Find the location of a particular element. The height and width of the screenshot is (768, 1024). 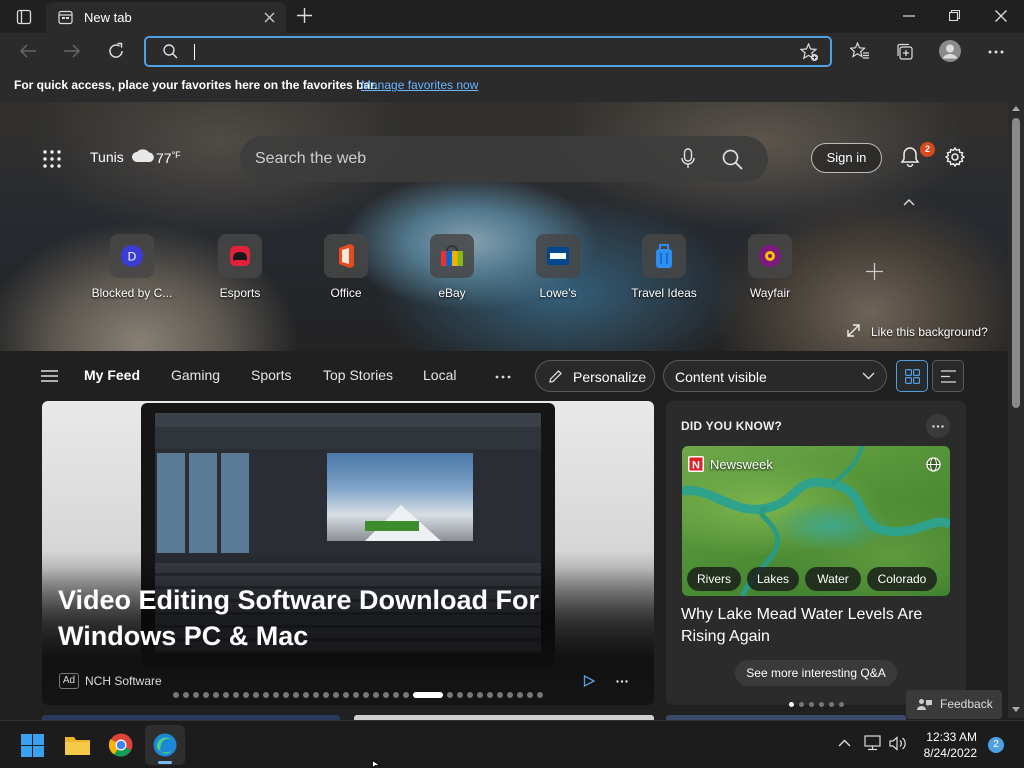

web-search-placeholder: Search the web is located at coordinates (311, 158).